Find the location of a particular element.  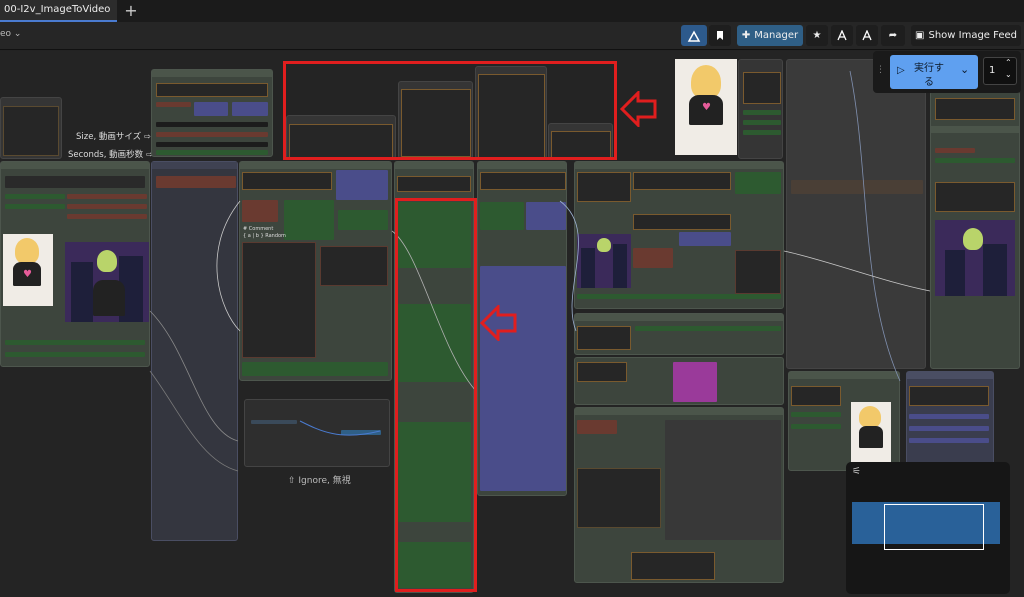

queue-icon is located at coordinates (842, 35).